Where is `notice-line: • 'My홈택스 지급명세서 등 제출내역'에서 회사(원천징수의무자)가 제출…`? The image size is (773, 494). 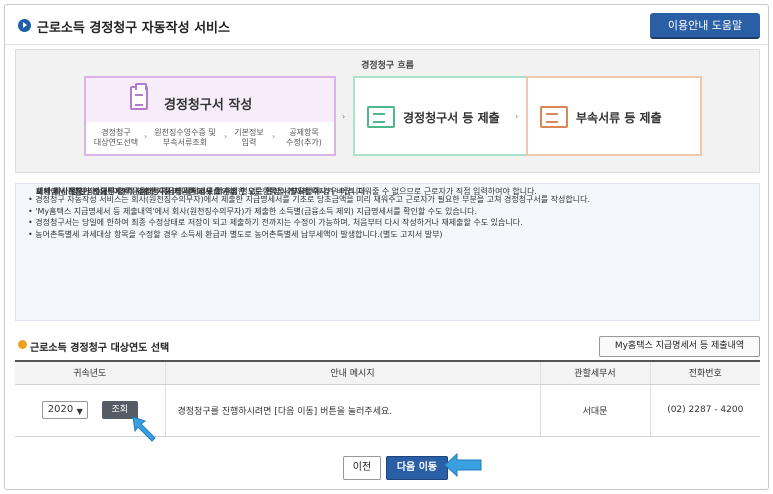 notice-line: • 'My홈택스 지급명세서 등 제출내역'에서 회사(원천징수의무자)가 제출… is located at coordinates (253, 211).